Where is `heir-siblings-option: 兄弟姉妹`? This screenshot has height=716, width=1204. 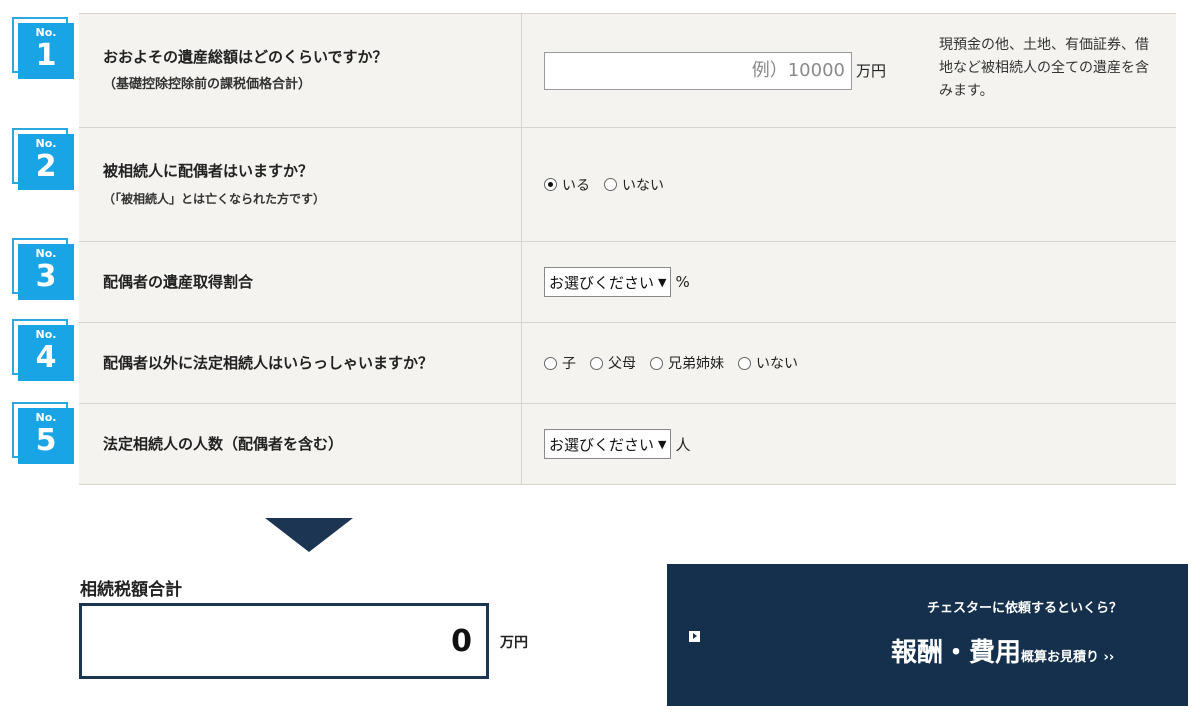 heir-siblings-option: 兄弟姉妹 is located at coordinates (687, 363).